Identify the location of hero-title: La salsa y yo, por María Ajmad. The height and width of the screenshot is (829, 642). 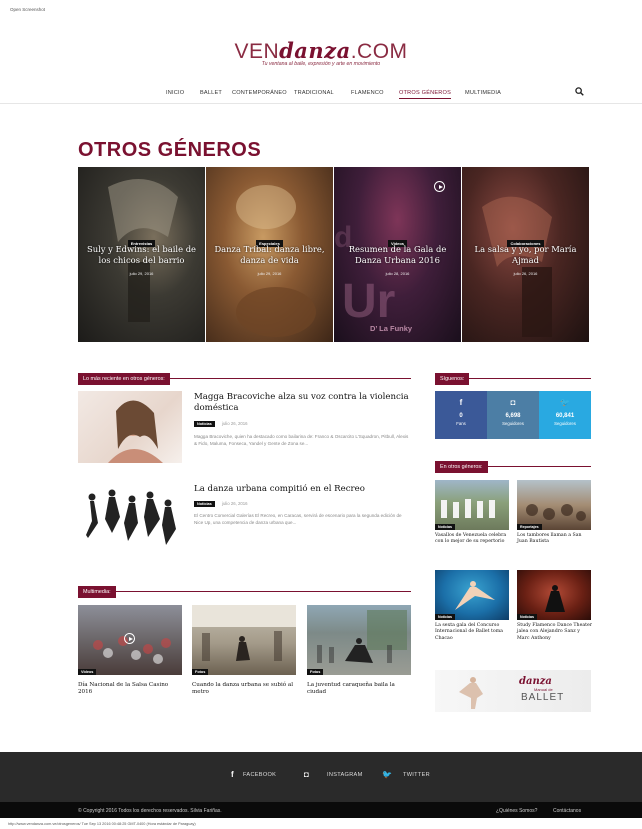
(525, 254).